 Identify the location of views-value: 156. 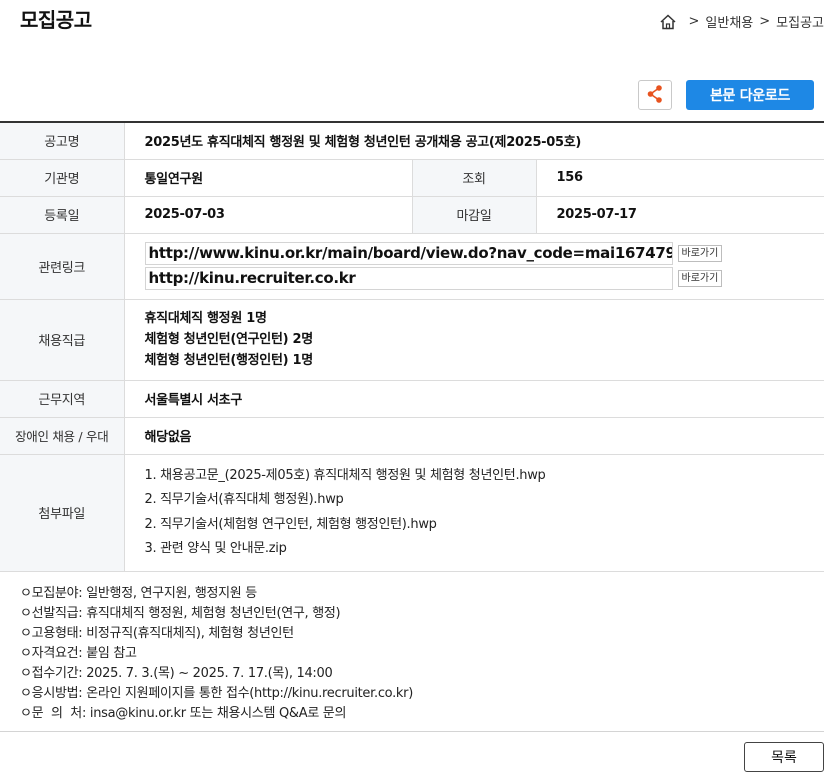
(680, 178).